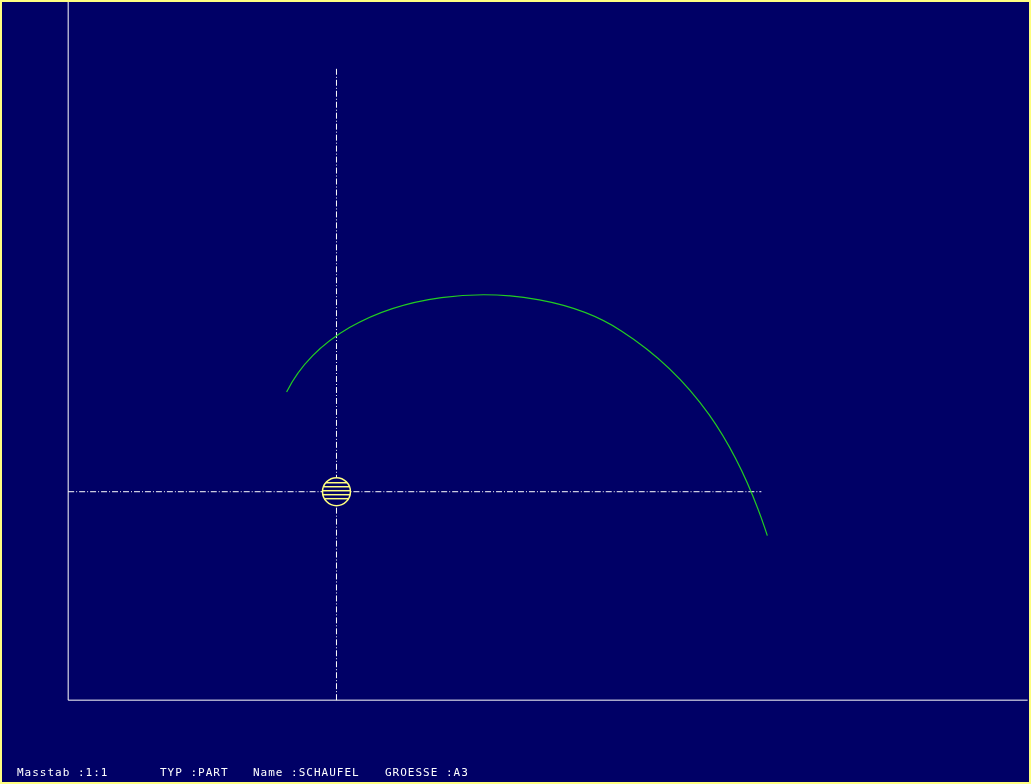 The width and height of the screenshot is (1031, 784). I want to click on status-text: GROESSE :A3, so click(427, 772).